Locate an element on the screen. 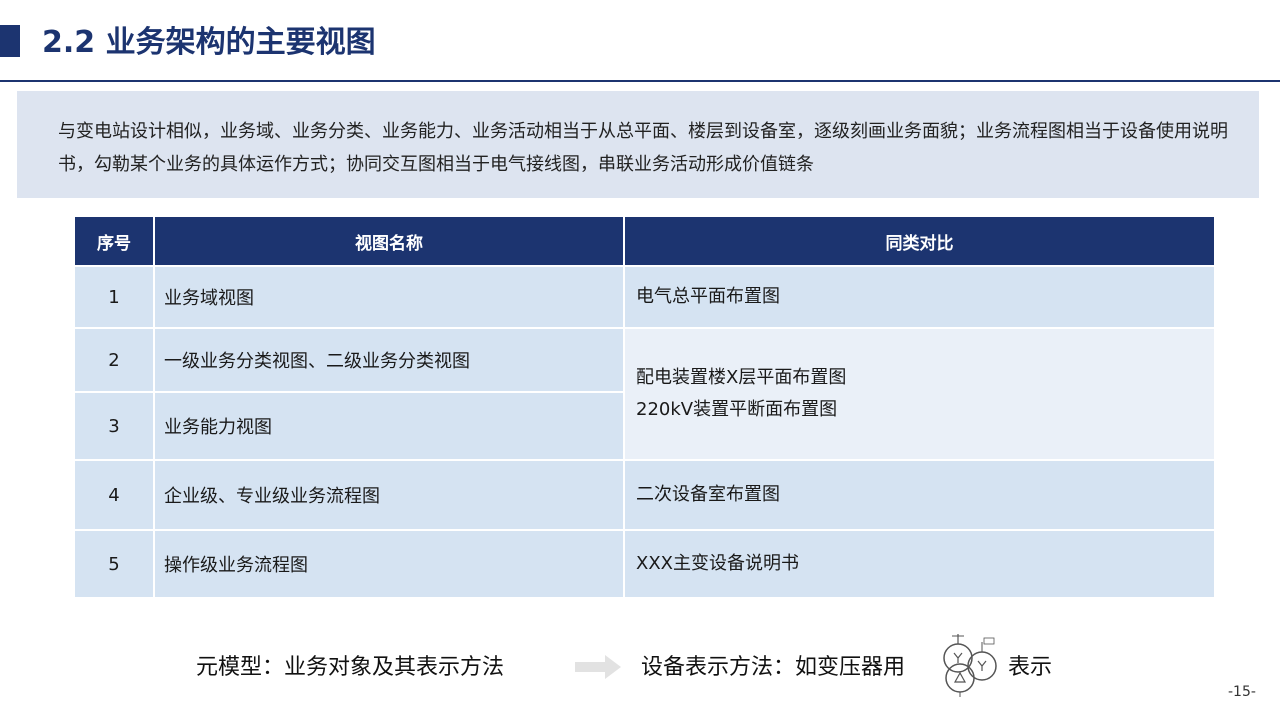  table-row: 4 企业级、专业级业务流程图 二次设备室布置图 is located at coordinates (644, 495).